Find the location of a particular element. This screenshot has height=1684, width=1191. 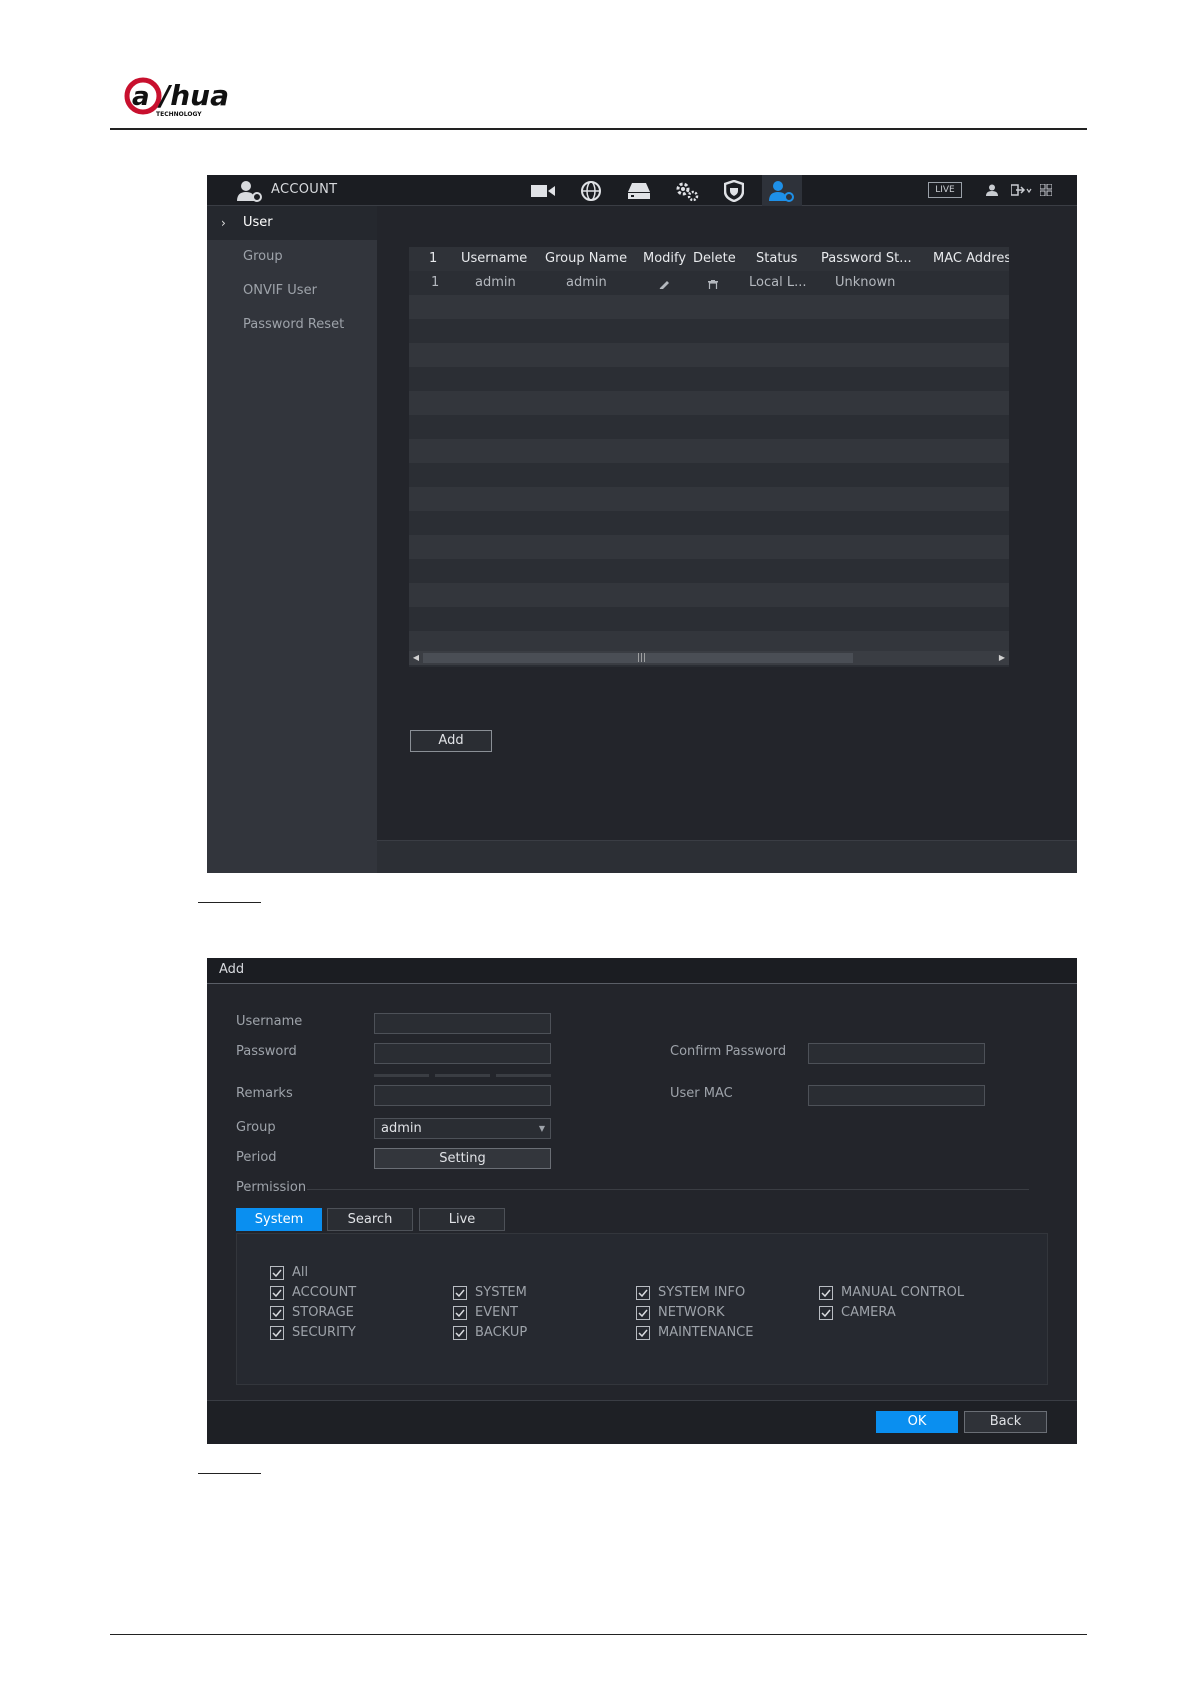

permission-checkbox-account: ACCOUNT is located at coordinates (313, 1292).